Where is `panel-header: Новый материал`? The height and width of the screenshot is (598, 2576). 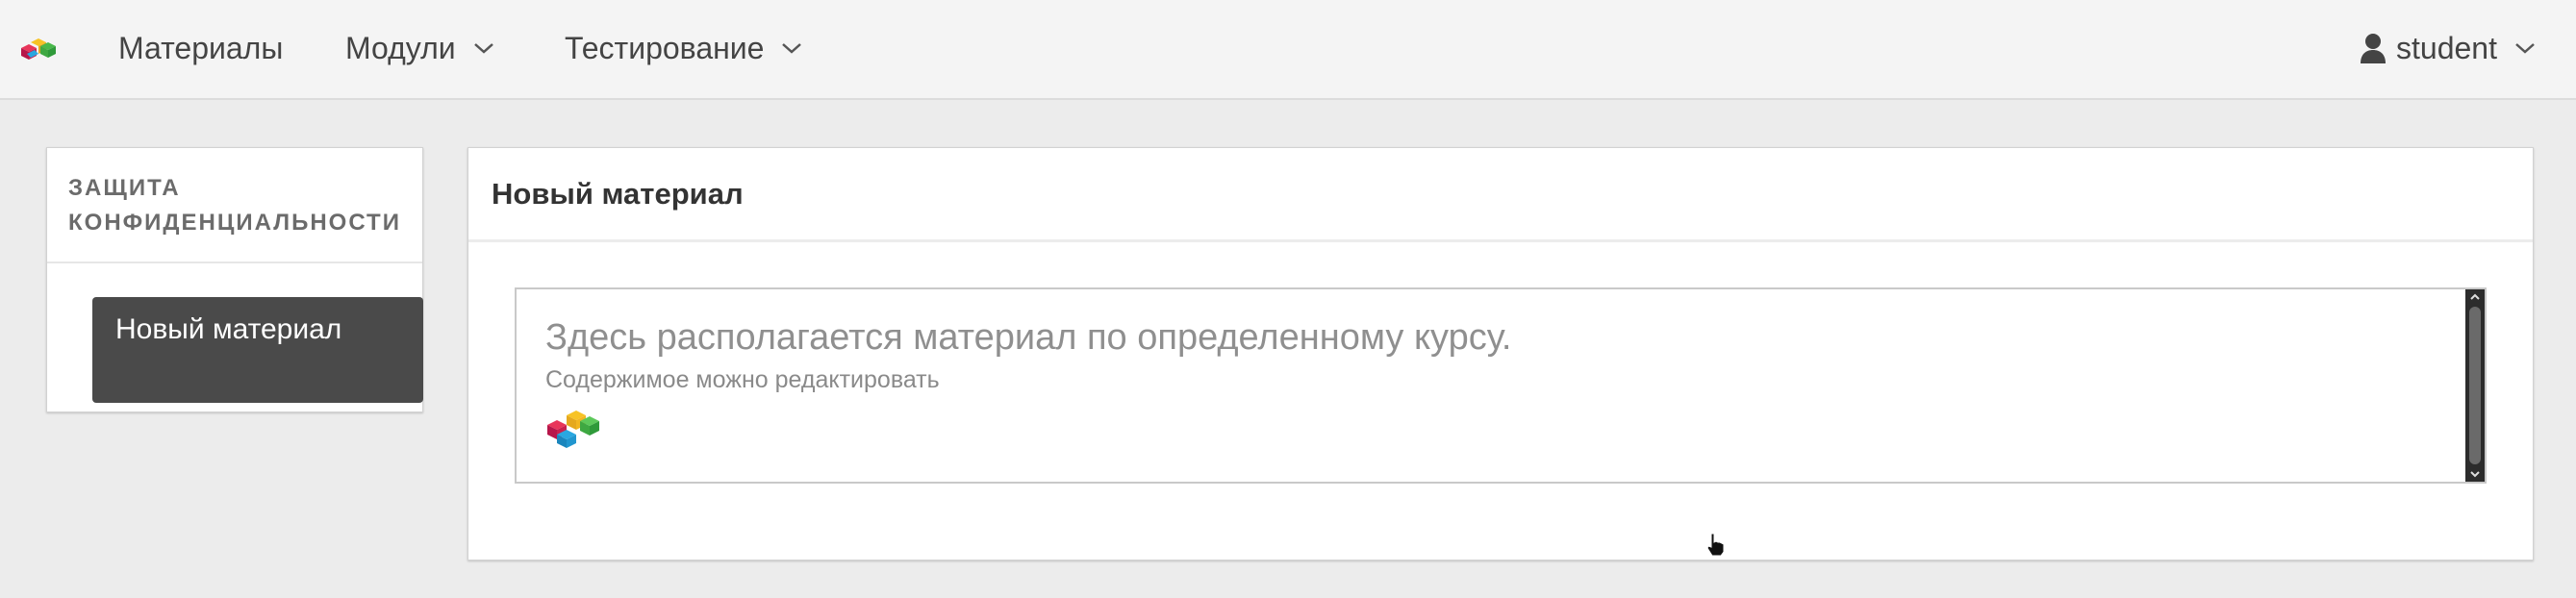 panel-header: Новый материал is located at coordinates (1500, 195).